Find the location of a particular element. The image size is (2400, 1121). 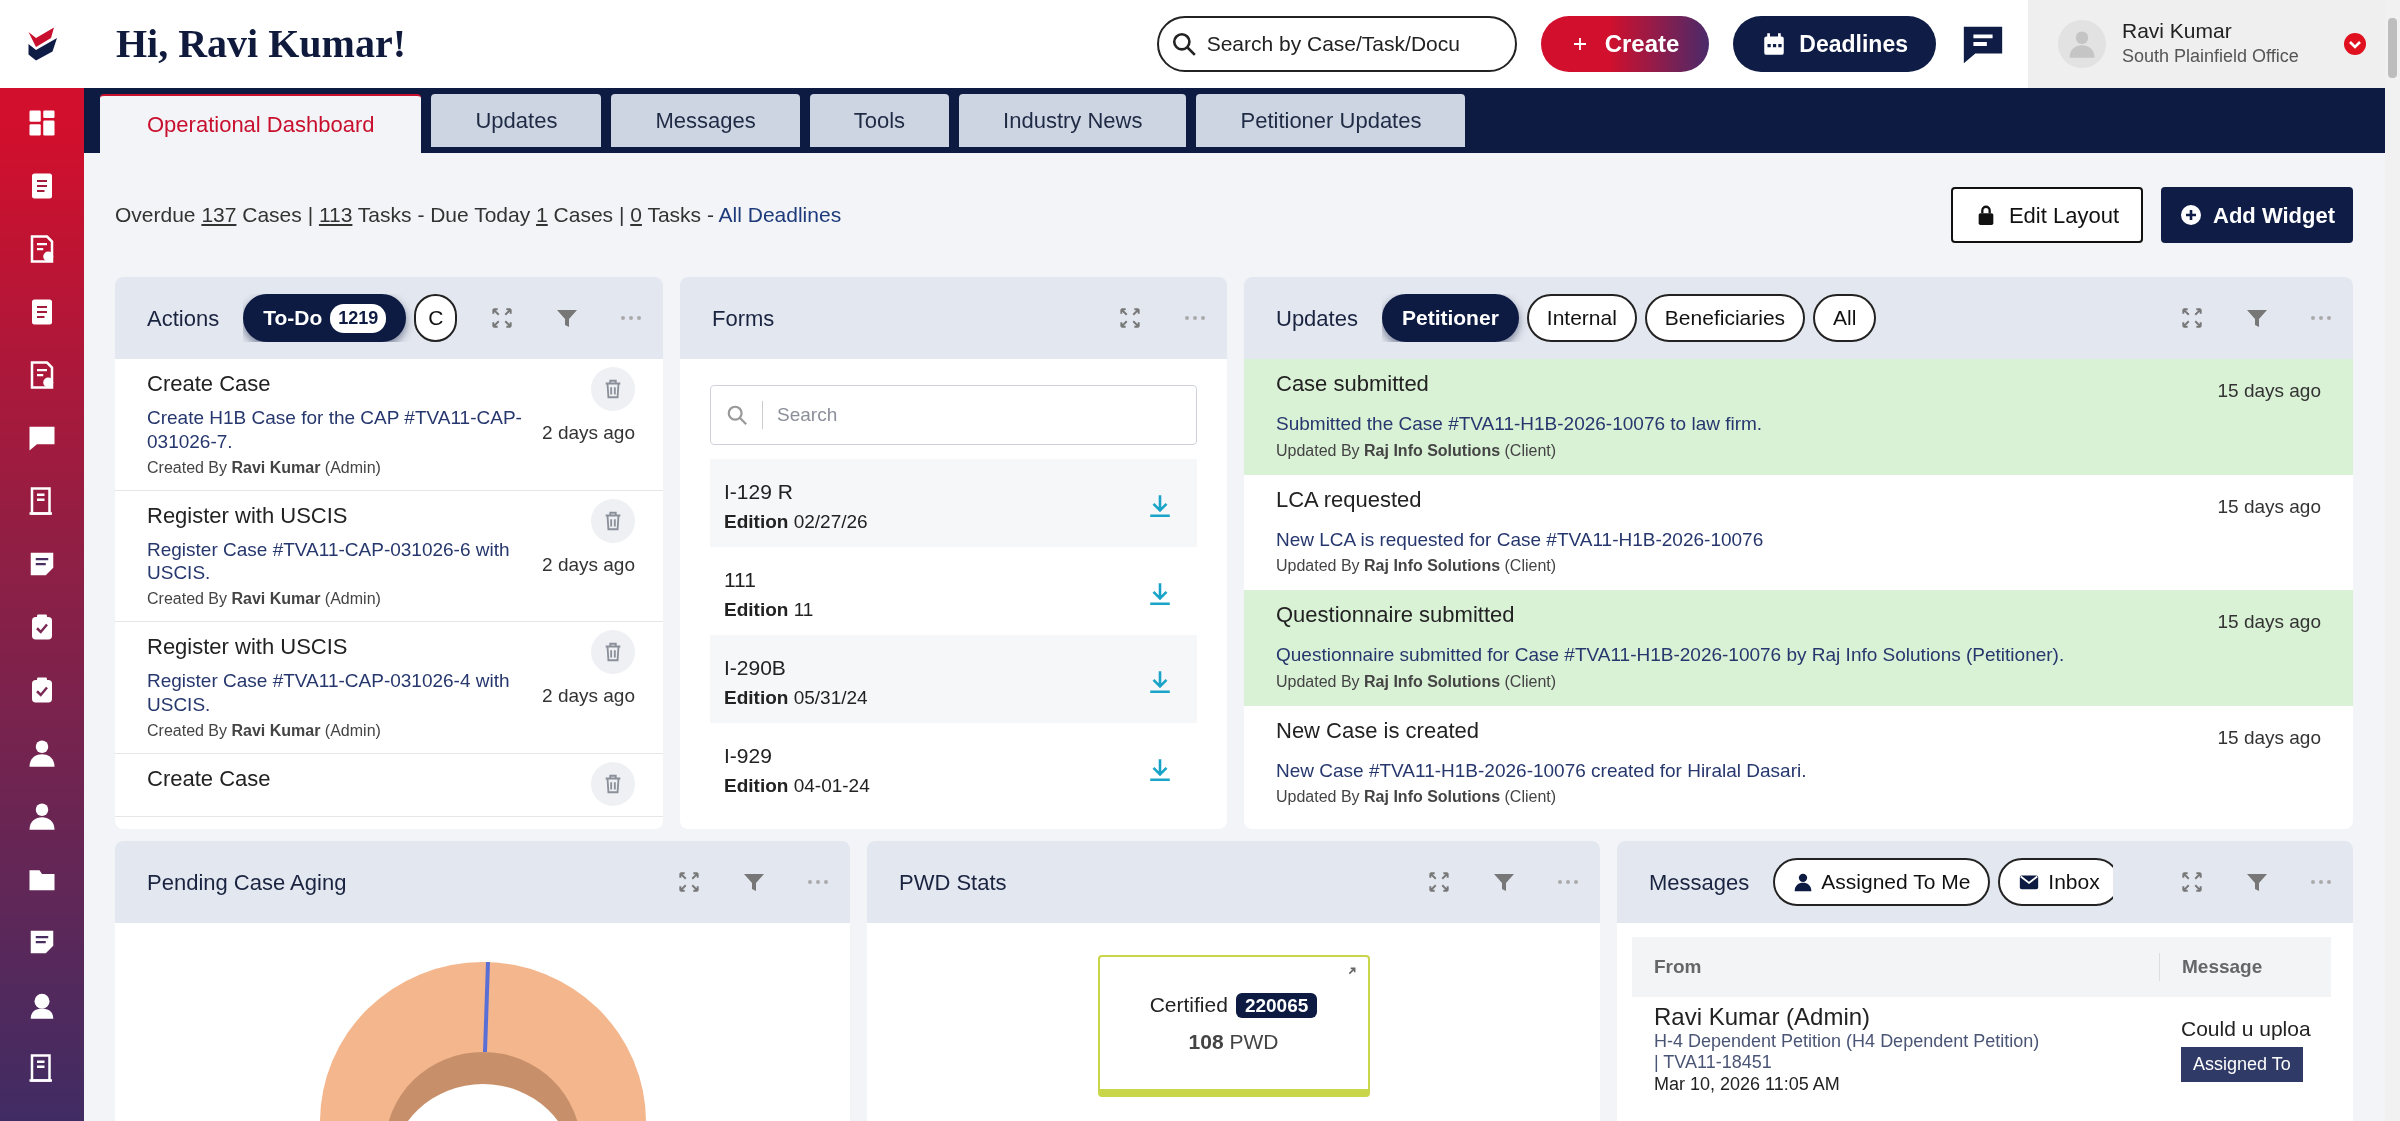

dashboard-icon is located at coordinates (42, 123).